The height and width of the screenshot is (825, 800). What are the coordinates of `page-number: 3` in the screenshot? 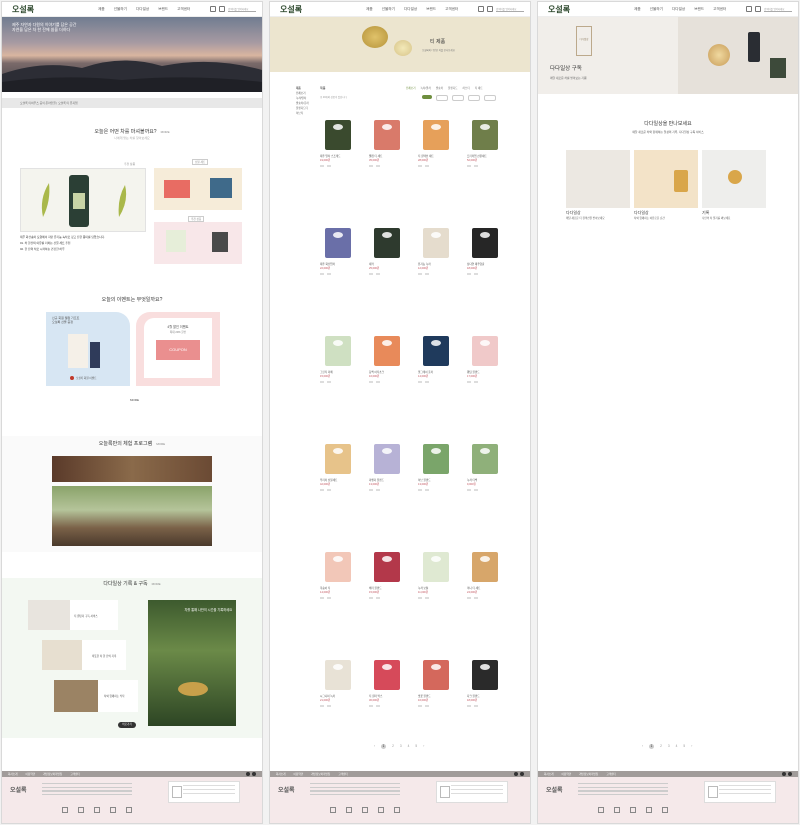 It's located at (669, 746).